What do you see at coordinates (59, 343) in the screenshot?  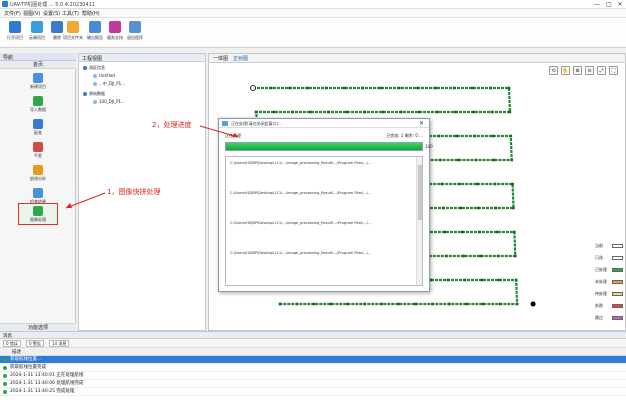 I see `filter-messages: 14 消息` at bounding box center [59, 343].